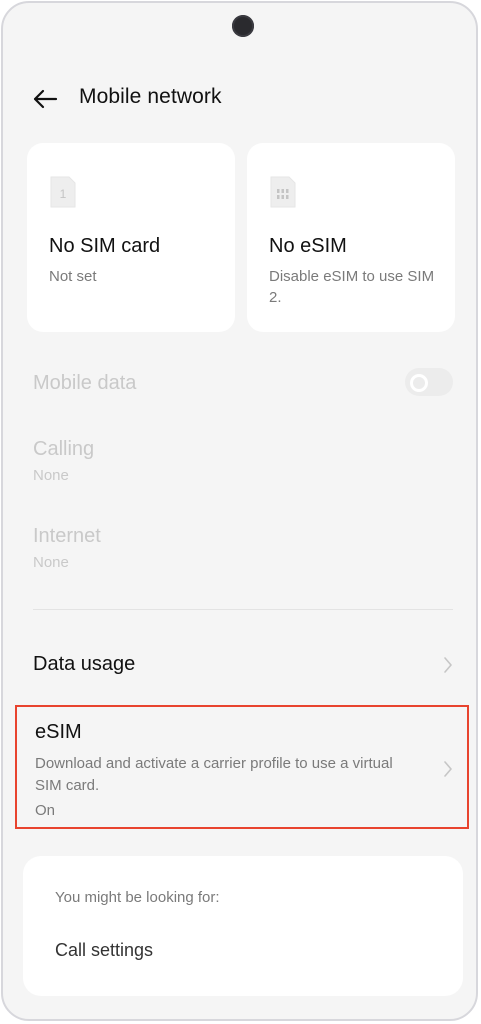 The width and height of the screenshot is (481, 1024). Describe the element at coordinates (283, 192) in the screenshot. I see `esim-icon` at that location.